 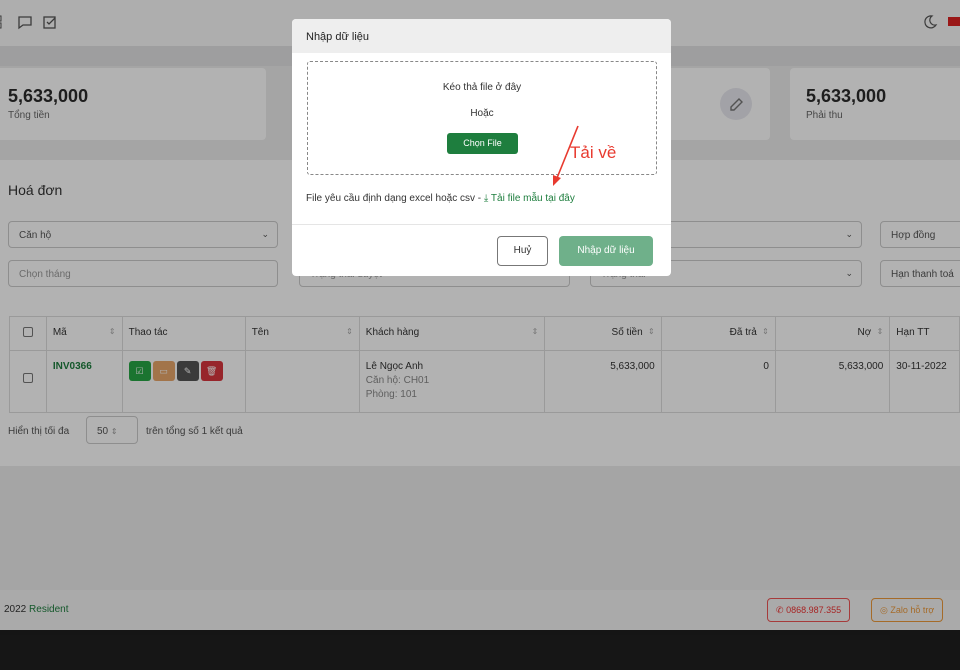 What do you see at coordinates (486, 198) in the screenshot?
I see `download-icon: ⤓` at bounding box center [486, 198].